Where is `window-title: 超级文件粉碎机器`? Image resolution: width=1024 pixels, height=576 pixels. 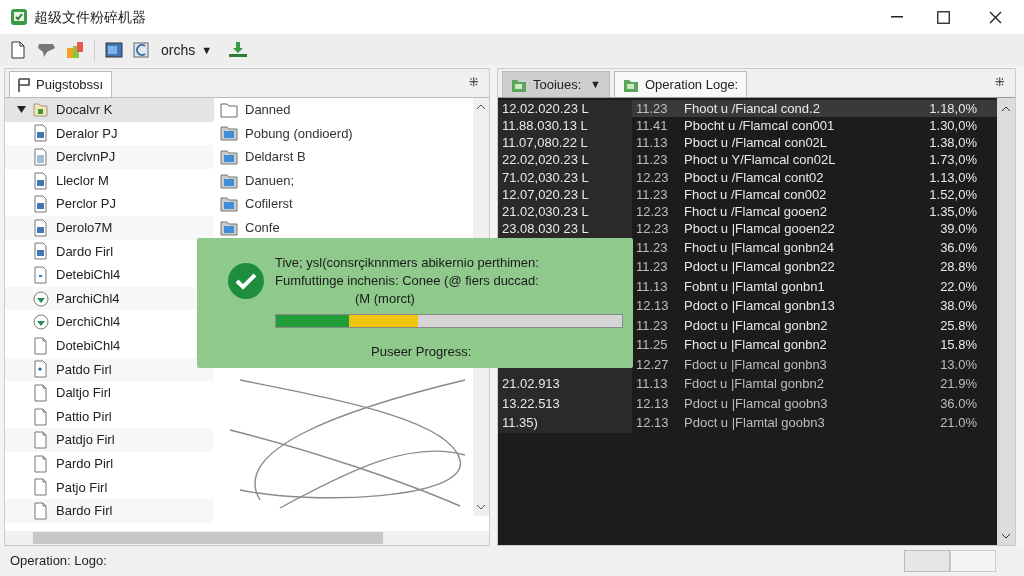
window-title: 超级文件粉碎机器 is located at coordinates (90, 17).